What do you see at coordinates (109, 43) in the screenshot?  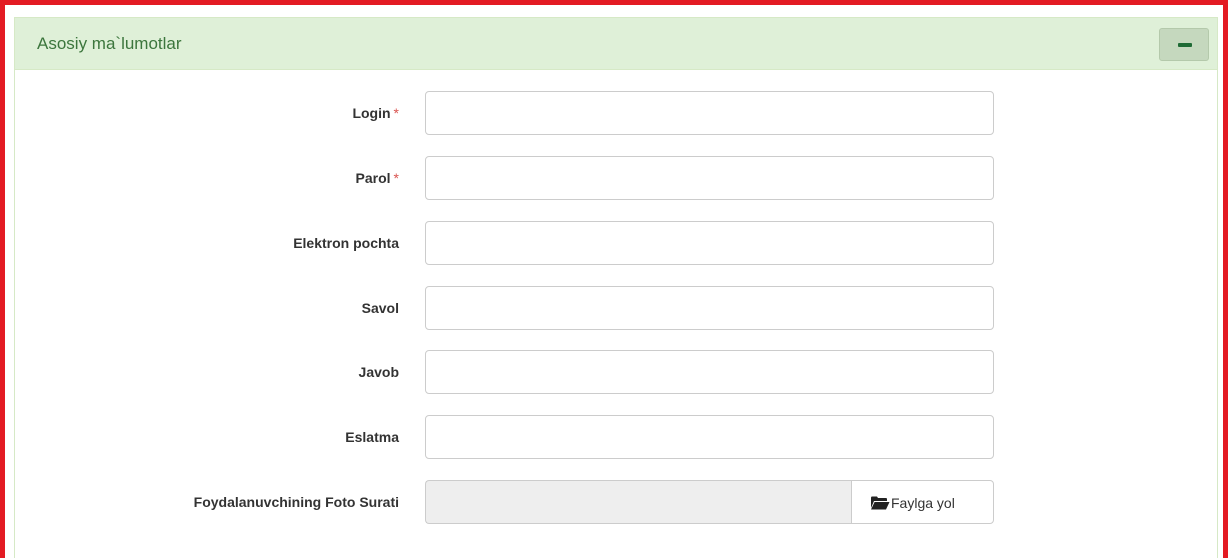 I see `panel-title: Asosiy ma`lumotlar` at bounding box center [109, 43].